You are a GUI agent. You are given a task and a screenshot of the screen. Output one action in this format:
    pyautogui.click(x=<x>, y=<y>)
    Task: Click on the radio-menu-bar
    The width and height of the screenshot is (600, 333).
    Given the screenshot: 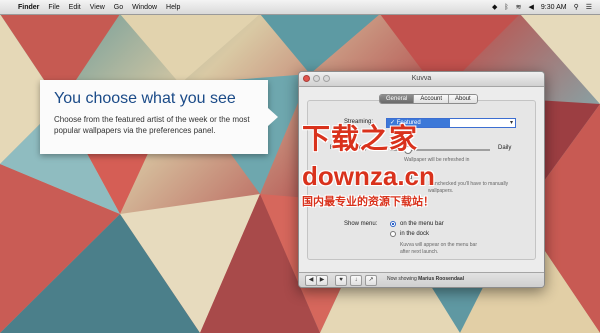 What is the action you would take?
    pyautogui.click(x=393, y=224)
    